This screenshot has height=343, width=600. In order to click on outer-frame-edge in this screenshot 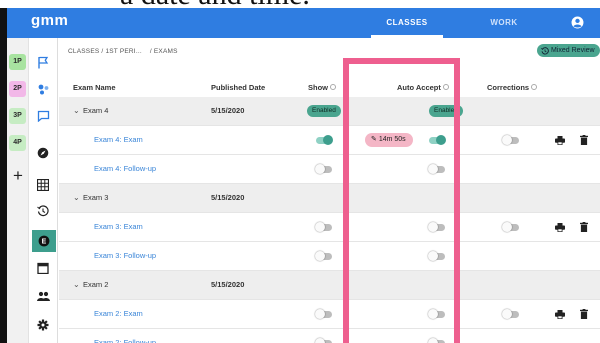, I will do `click(3, 175)`.